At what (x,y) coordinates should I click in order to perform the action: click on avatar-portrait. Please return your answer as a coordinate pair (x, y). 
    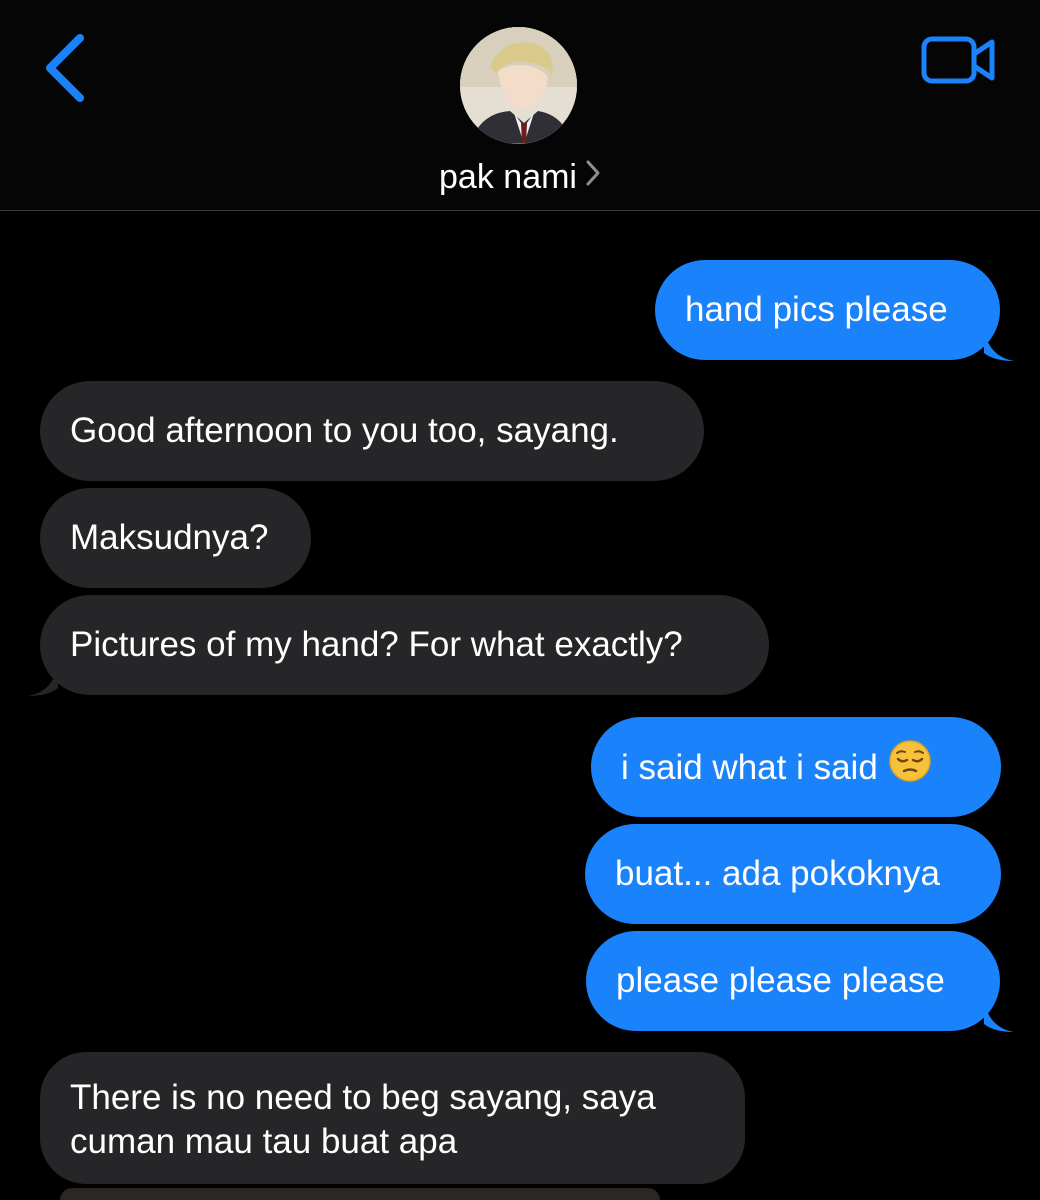
    Looking at the image, I should click on (518, 85).